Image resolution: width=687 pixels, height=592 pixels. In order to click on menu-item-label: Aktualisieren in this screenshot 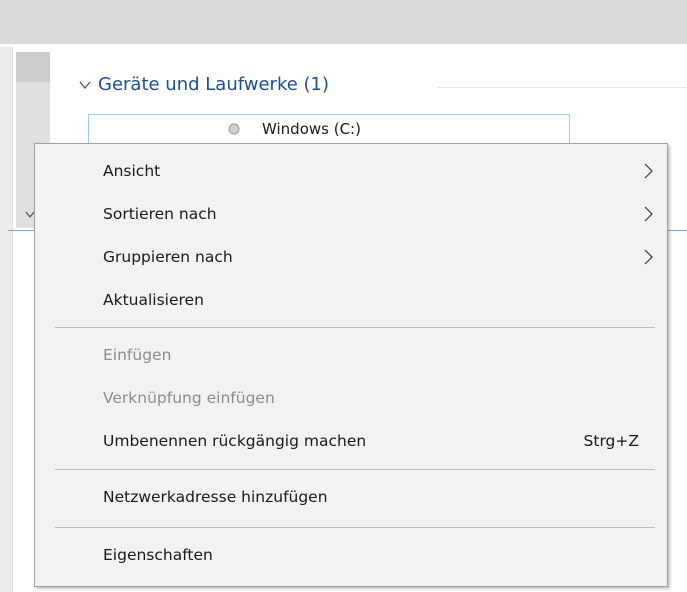, I will do `click(153, 300)`.